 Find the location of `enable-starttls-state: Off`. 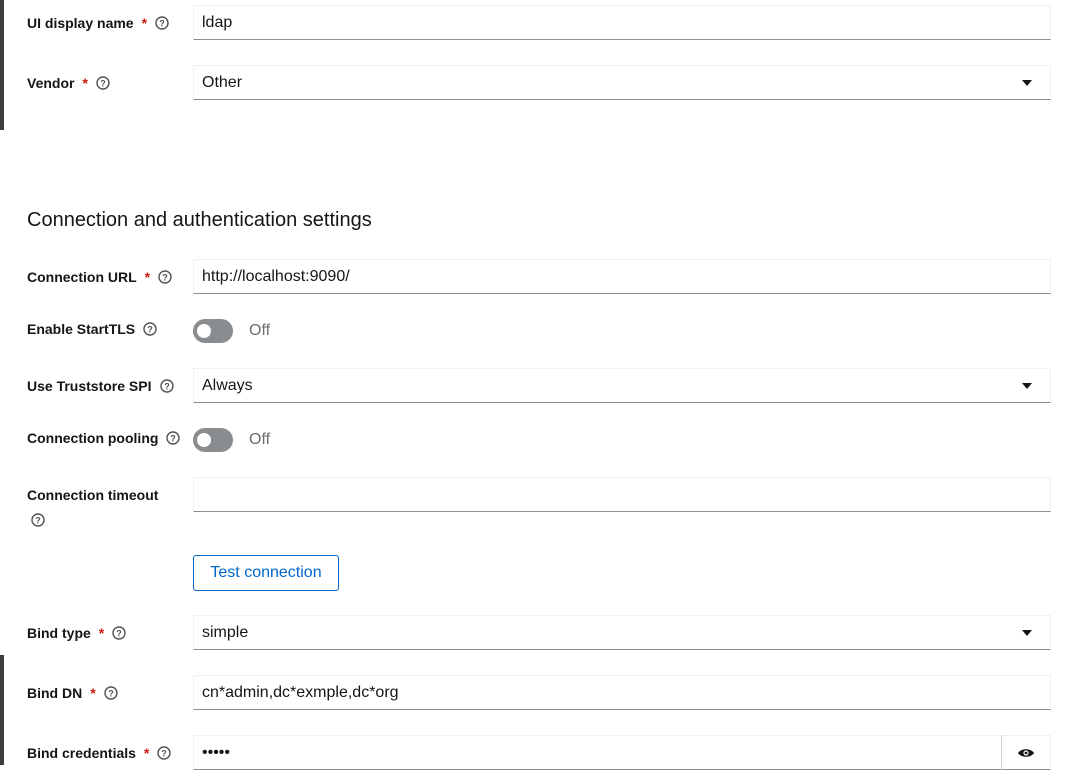

enable-starttls-state: Off is located at coordinates (260, 330).